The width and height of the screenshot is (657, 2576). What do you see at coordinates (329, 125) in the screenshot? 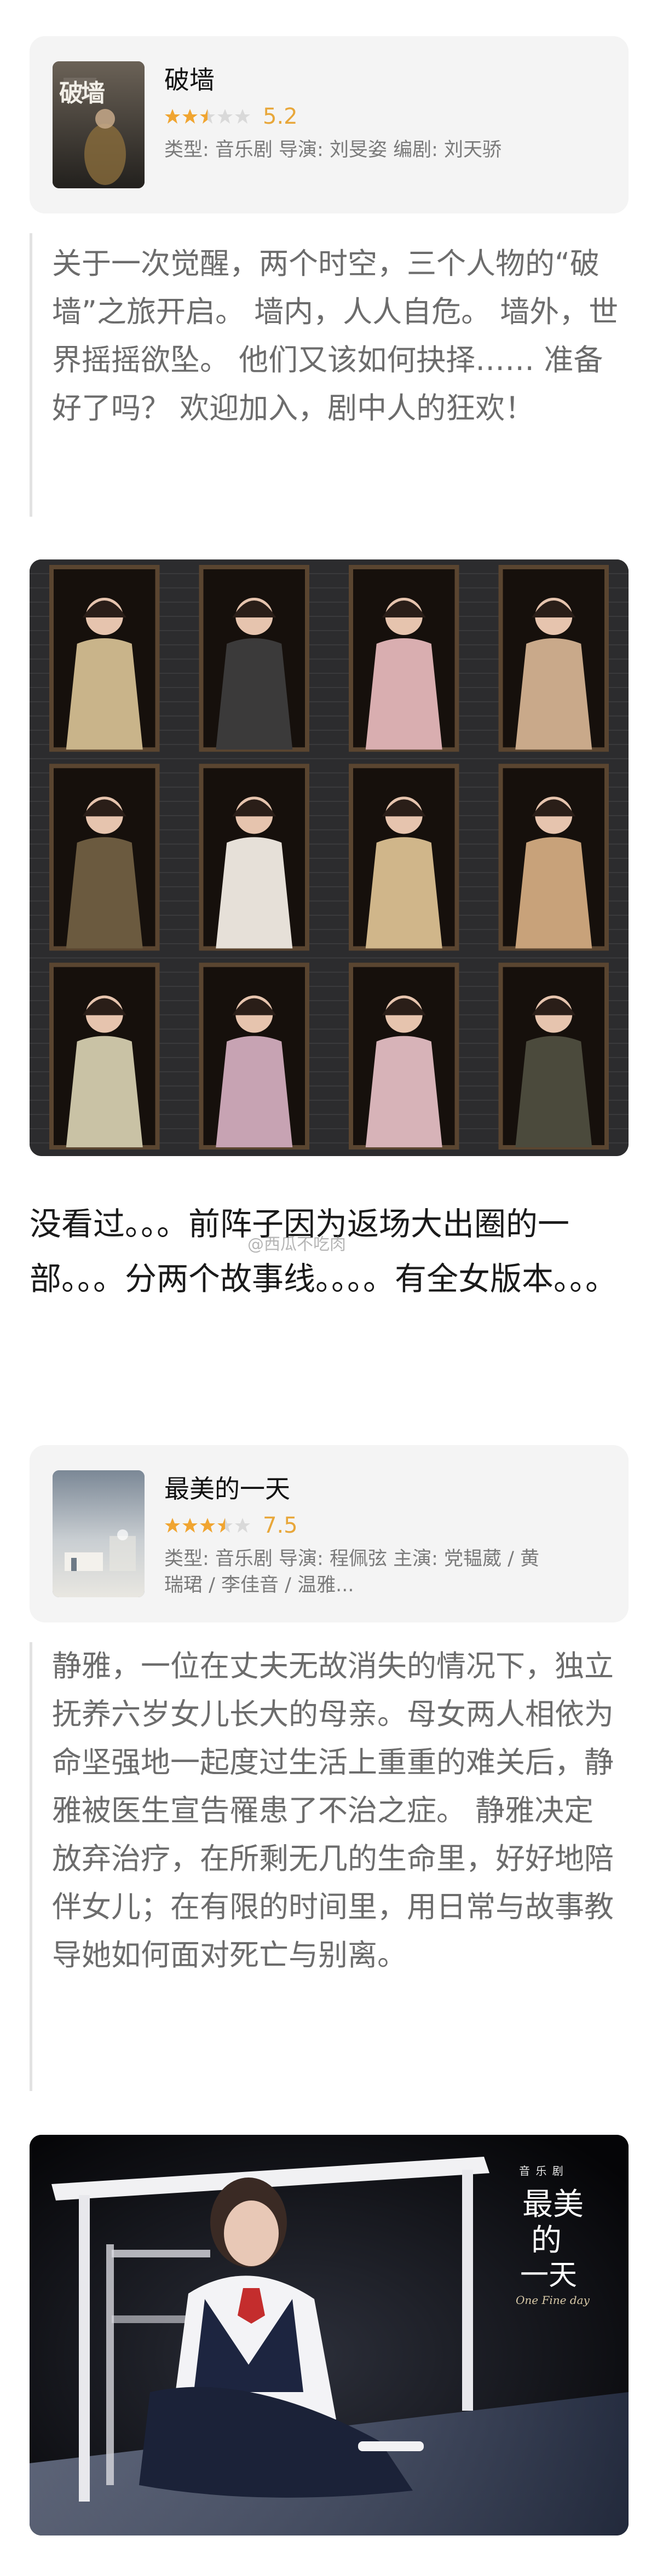
I see `show-card-powall: 破墙 破墙 5.2 类型: 音乐剧 导演: 刘旻姿 编剧: 刘天骄` at bounding box center [329, 125].